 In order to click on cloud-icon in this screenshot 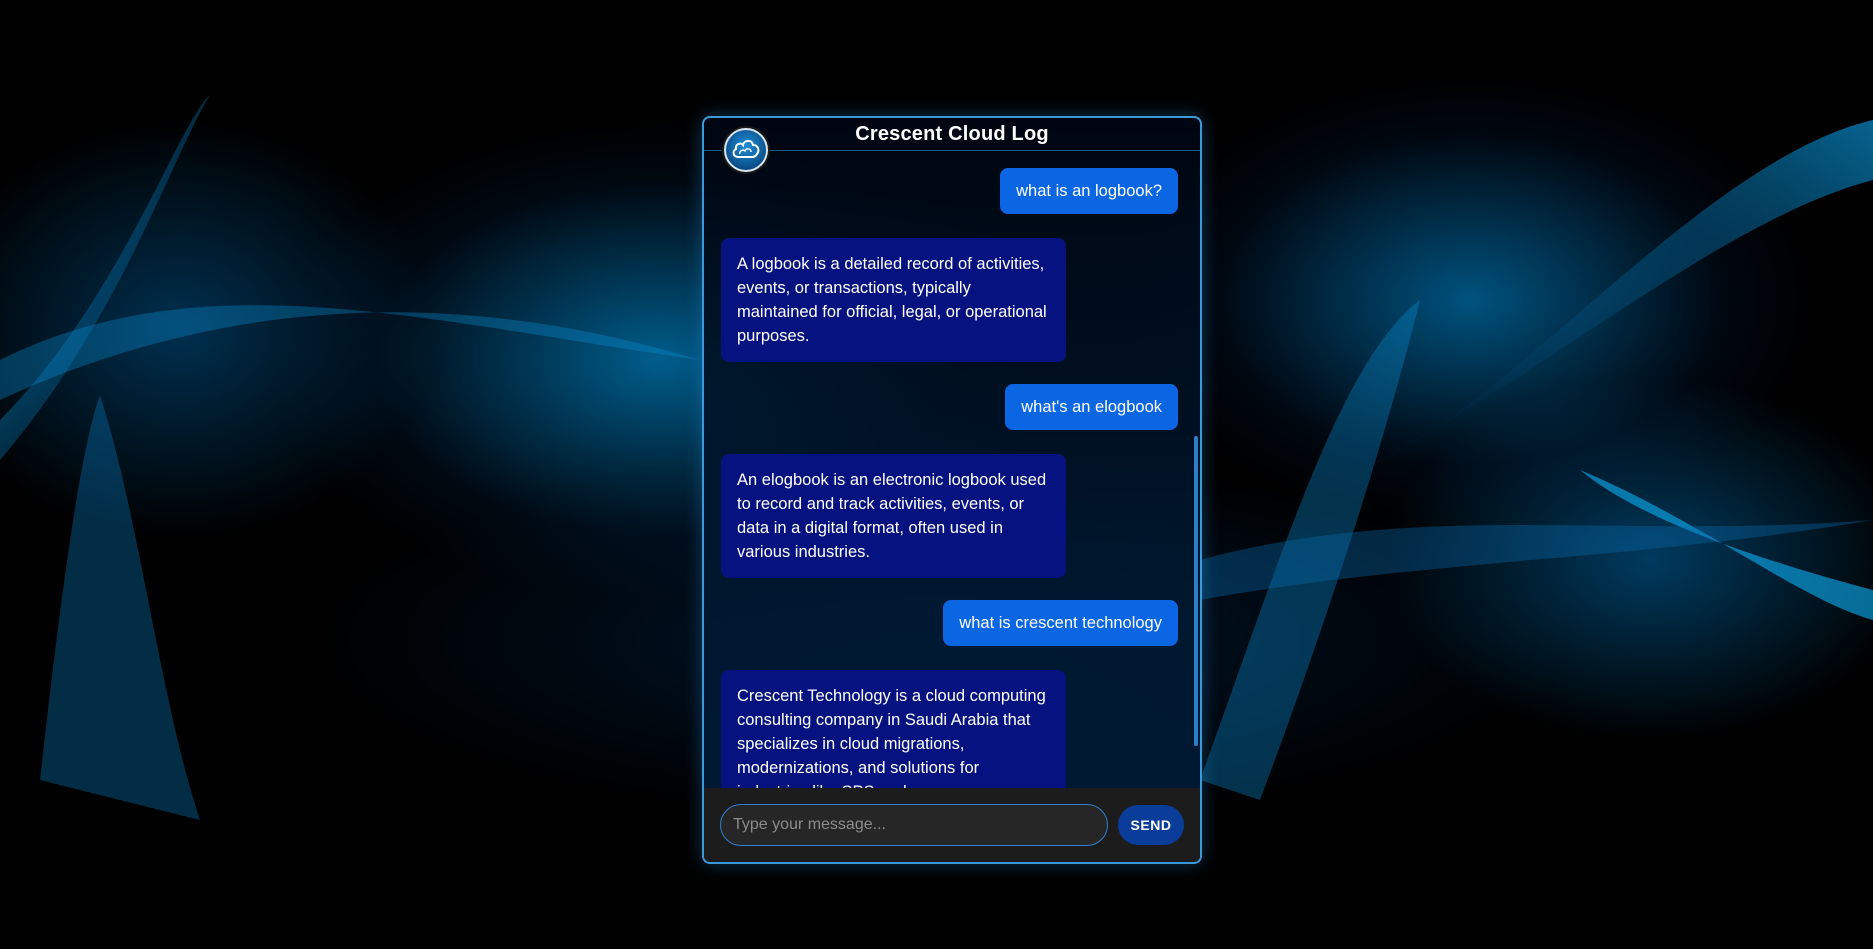, I will do `click(746, 148)`.